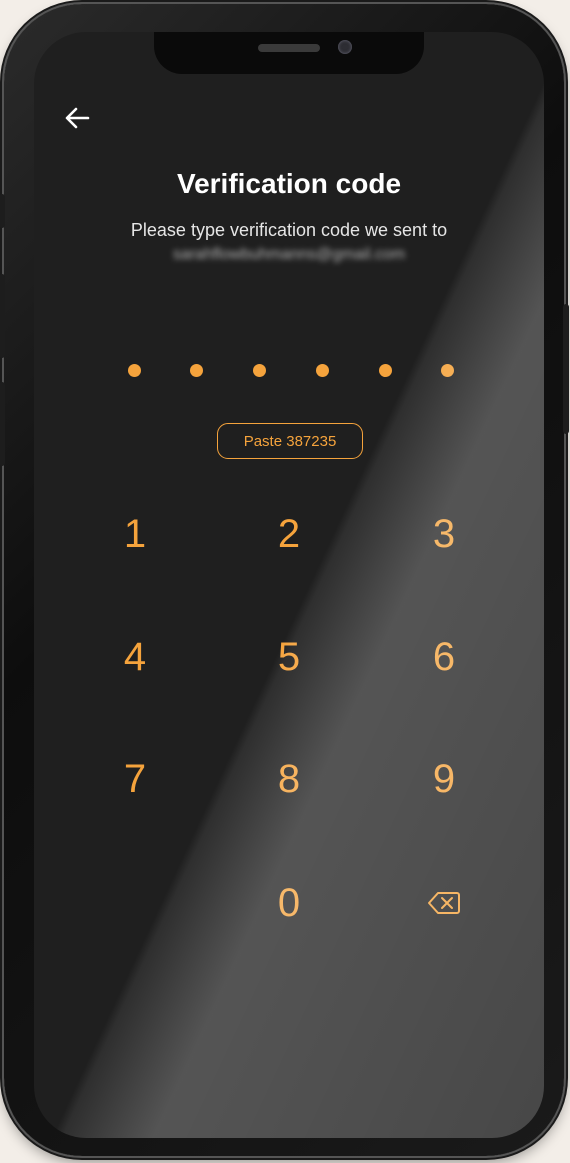  Describe the element at coordinates (290, 441) in the screenshot. I see `paste-code-button: Paste 387235` at that location.